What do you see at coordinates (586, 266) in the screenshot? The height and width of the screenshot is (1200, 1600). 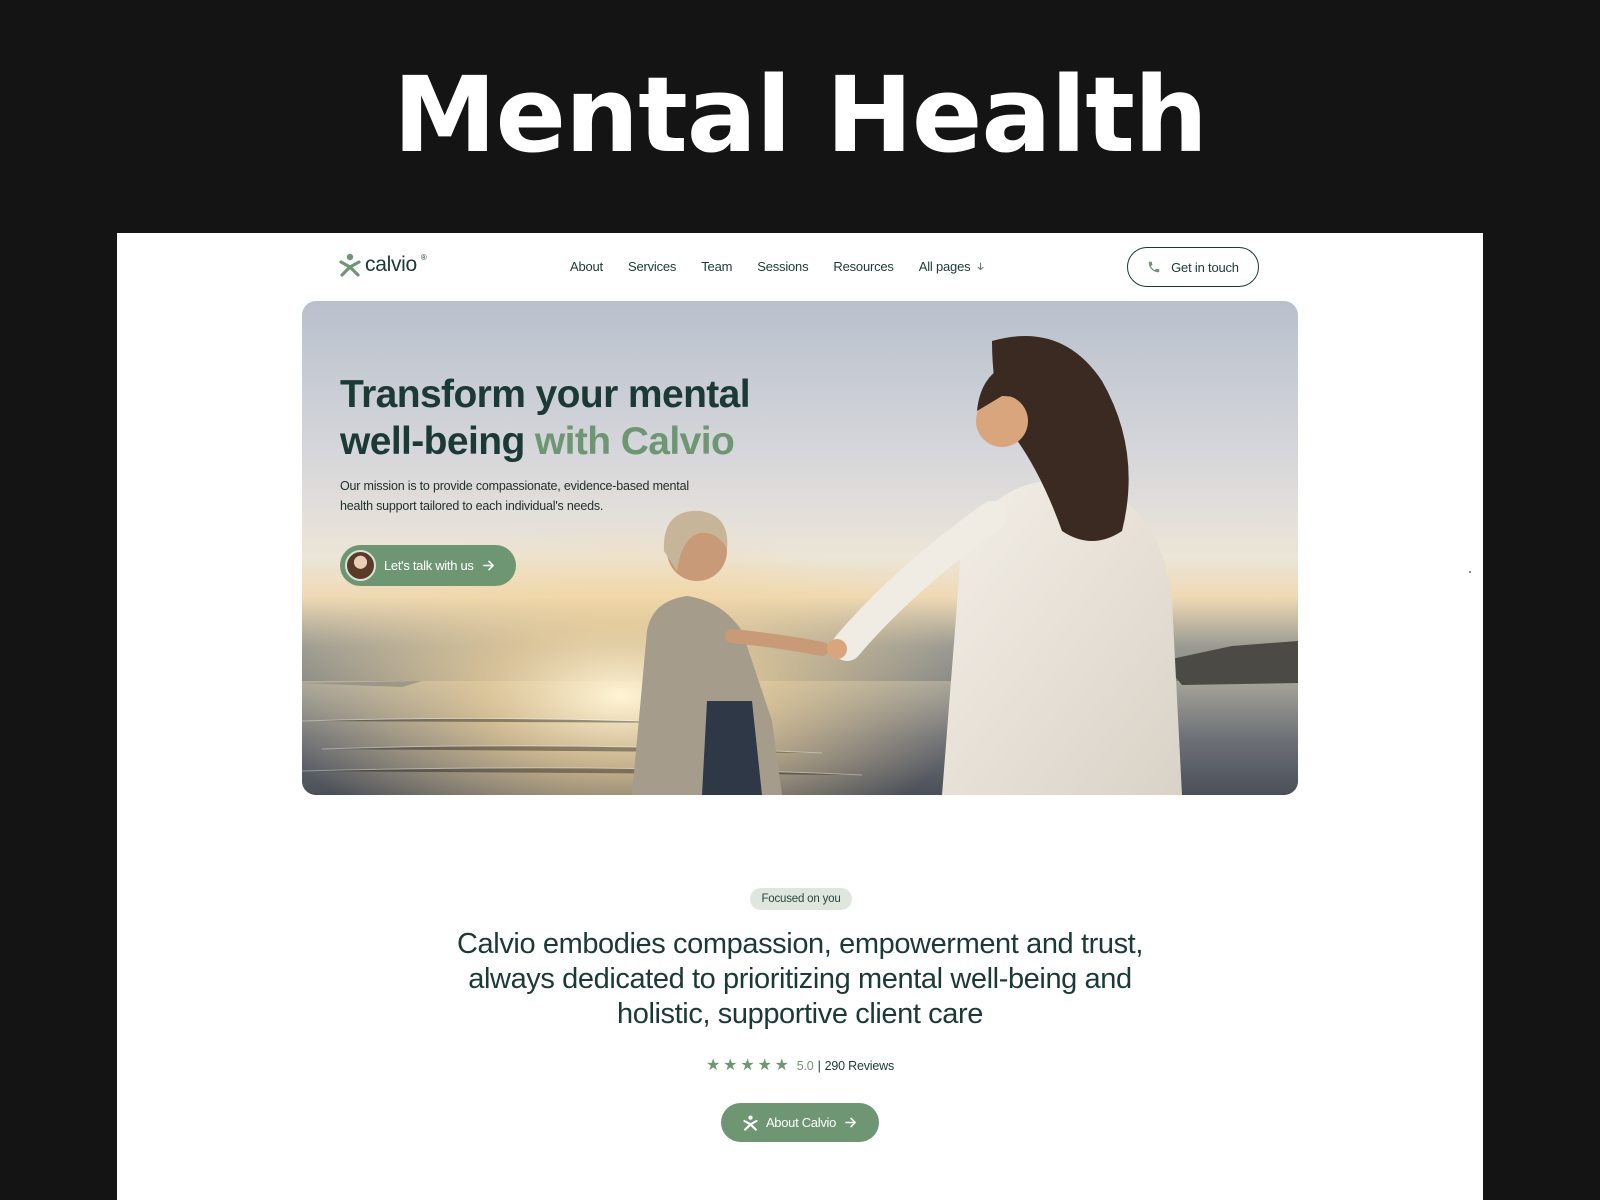 I see `nav-link-about: About` at bounding box center [586, 266].